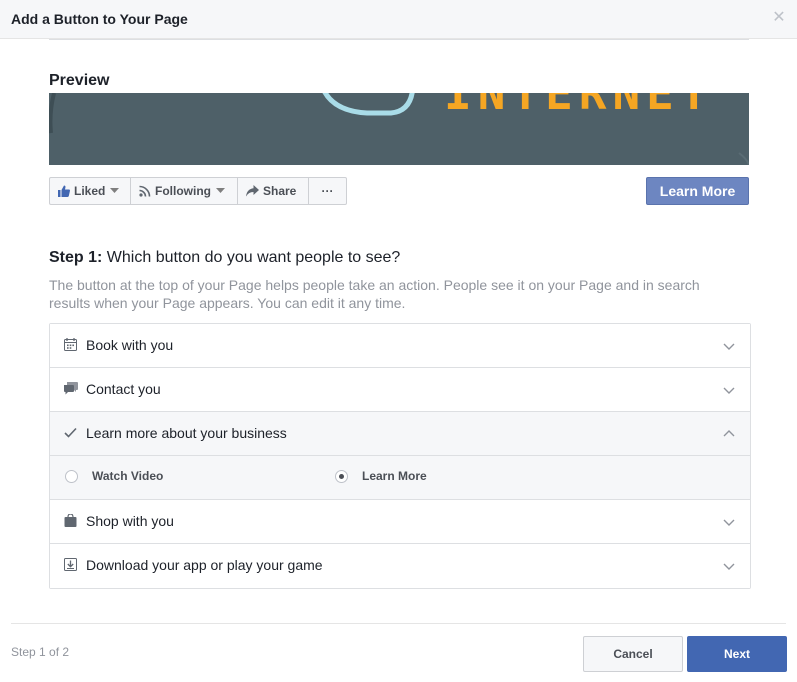 This screenshot has width=797, height=682. I want to click on more-options-button: ···, so click(327, 191).